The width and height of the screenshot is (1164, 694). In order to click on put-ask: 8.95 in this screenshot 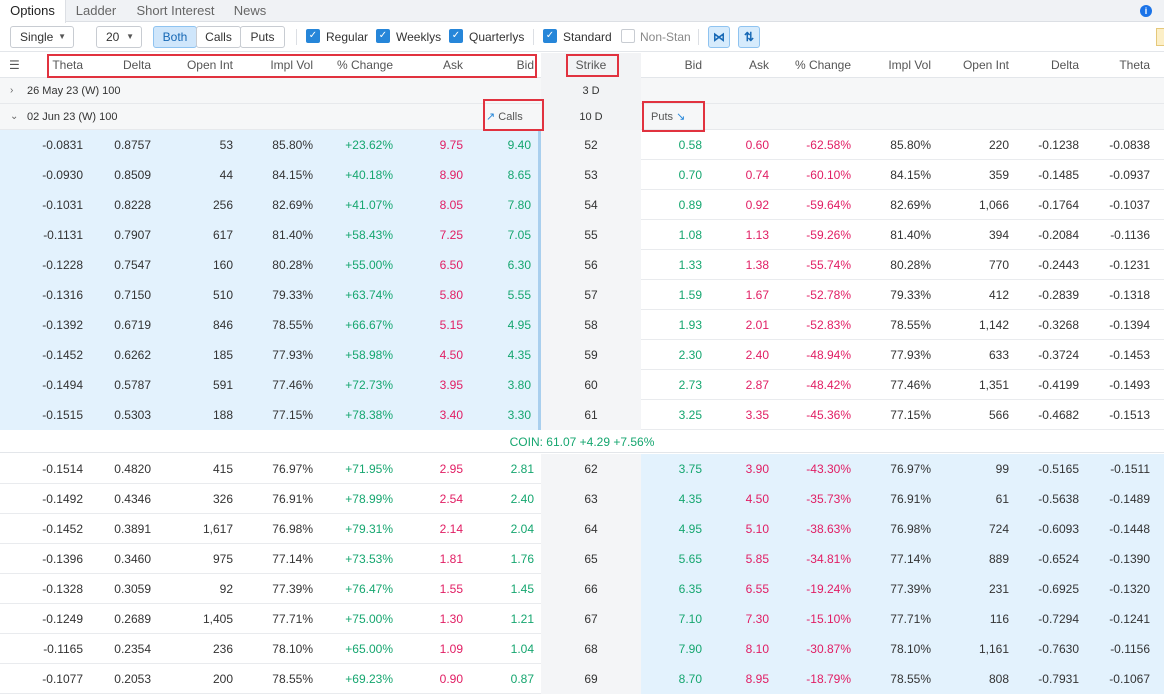, I will do `click(742, 679)`.